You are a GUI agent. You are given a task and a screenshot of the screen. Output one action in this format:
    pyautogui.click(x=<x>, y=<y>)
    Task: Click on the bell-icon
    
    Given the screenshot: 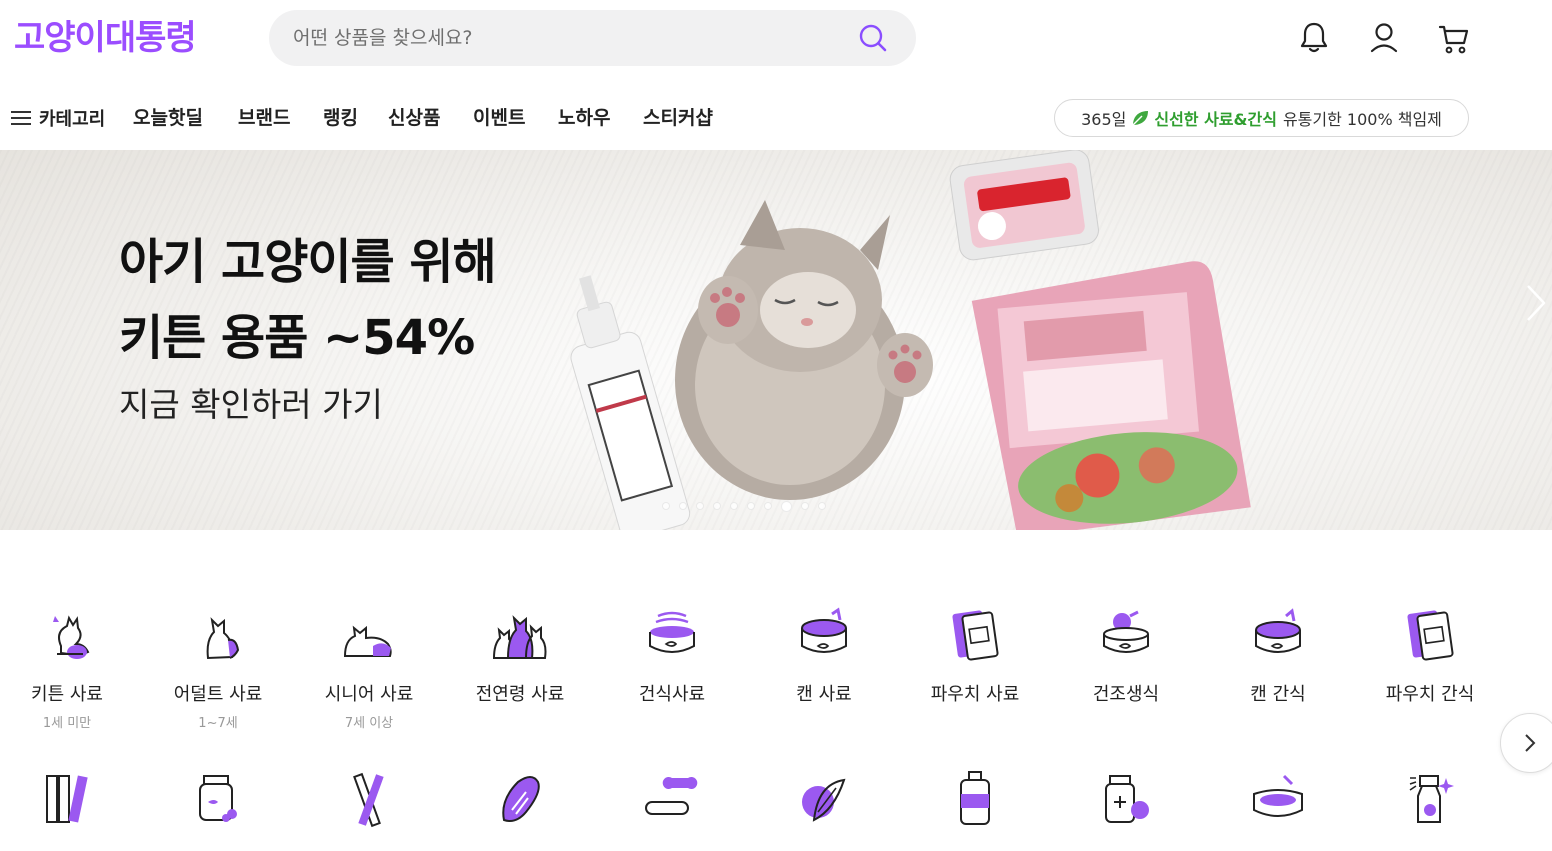 What is the action you would take?
    pyautogui.click(x=1314, y=38)
    